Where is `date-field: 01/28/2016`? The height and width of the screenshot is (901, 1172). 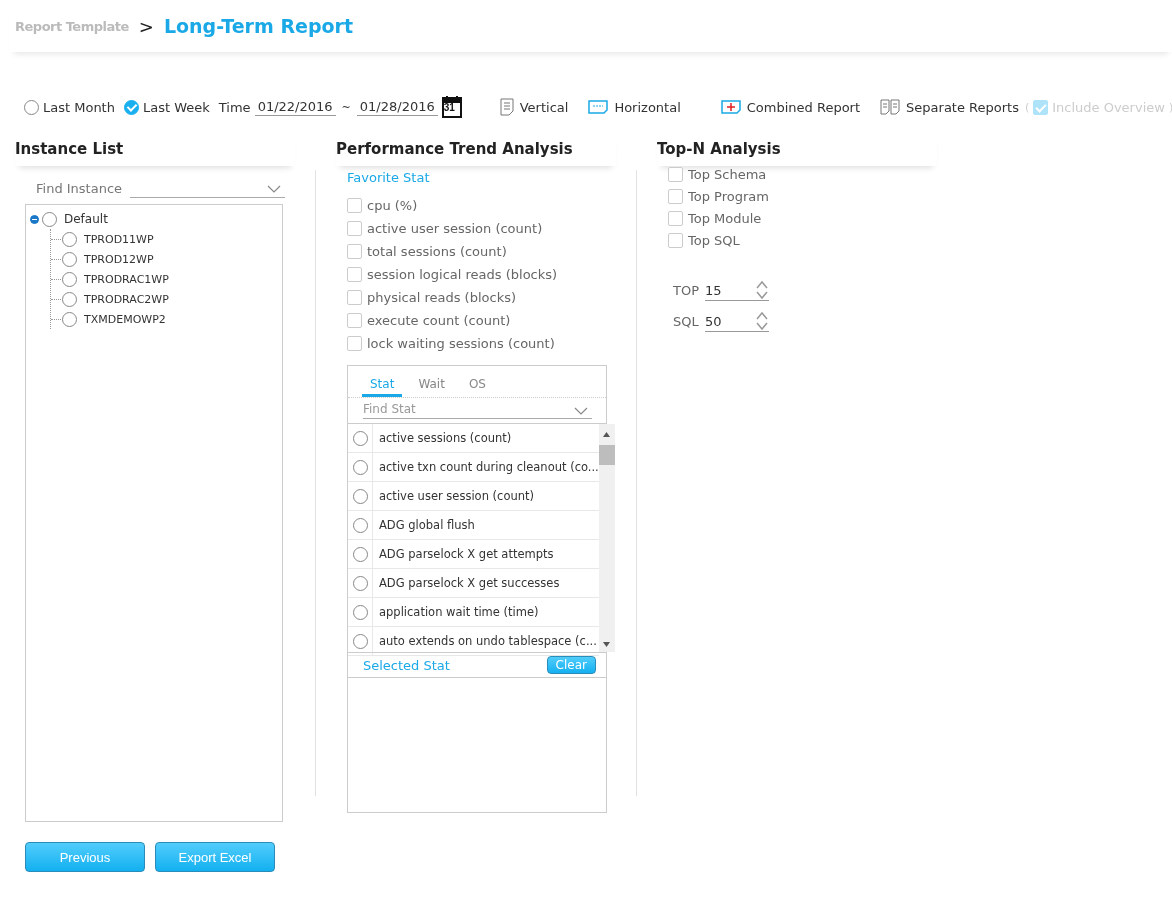 date-field: 01/28/2016 is located at coordinates (397, 107).